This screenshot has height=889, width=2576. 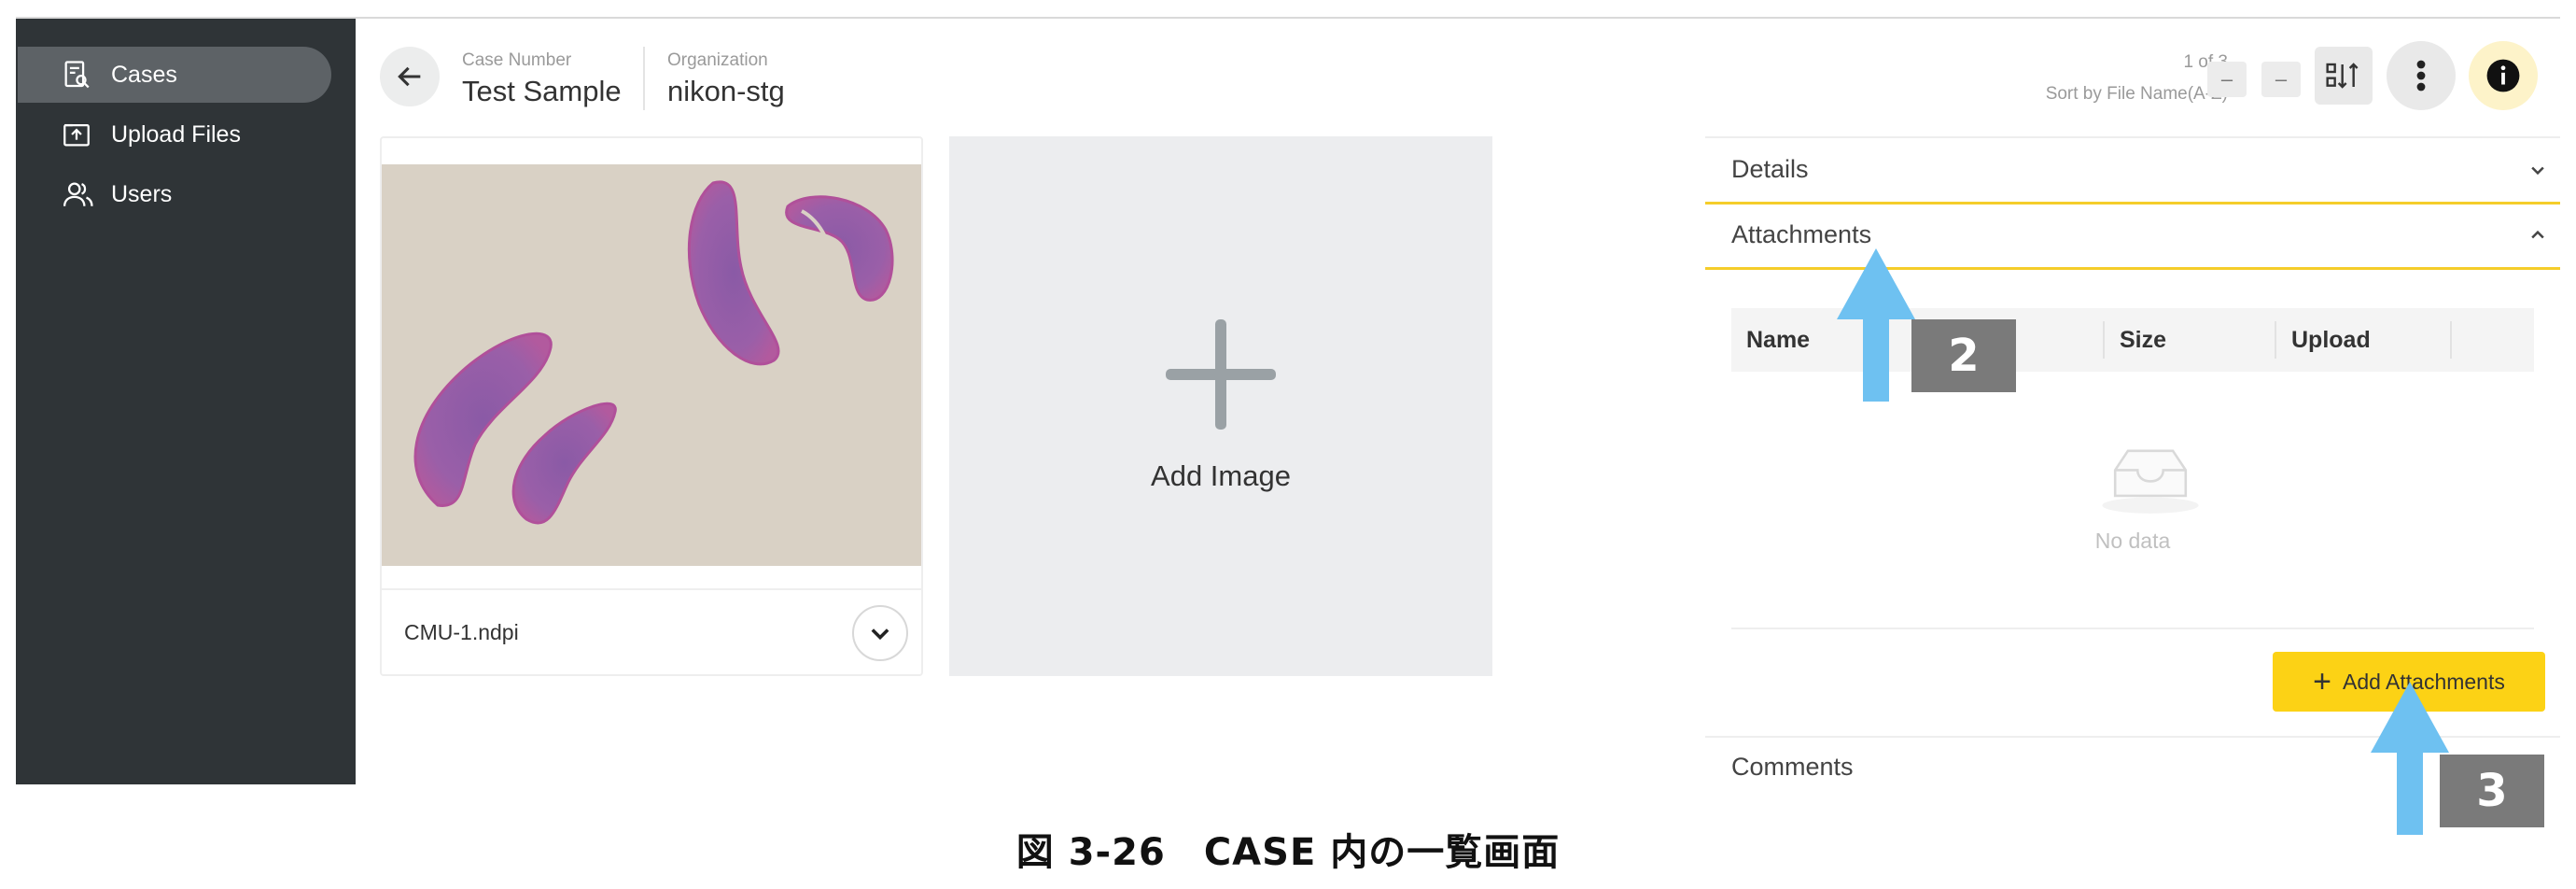 What do you see at coordinates (1778, 341) in the screenshot?
I see `column-name: Name` at bounding box center [1778, 341].